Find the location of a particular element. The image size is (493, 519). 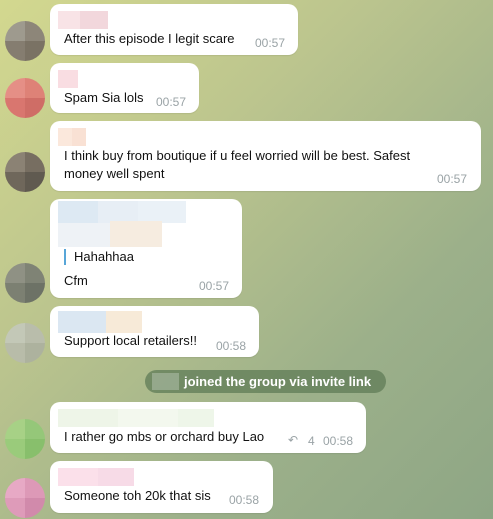

message-text: Cfm is located at coordinates (76, 280).